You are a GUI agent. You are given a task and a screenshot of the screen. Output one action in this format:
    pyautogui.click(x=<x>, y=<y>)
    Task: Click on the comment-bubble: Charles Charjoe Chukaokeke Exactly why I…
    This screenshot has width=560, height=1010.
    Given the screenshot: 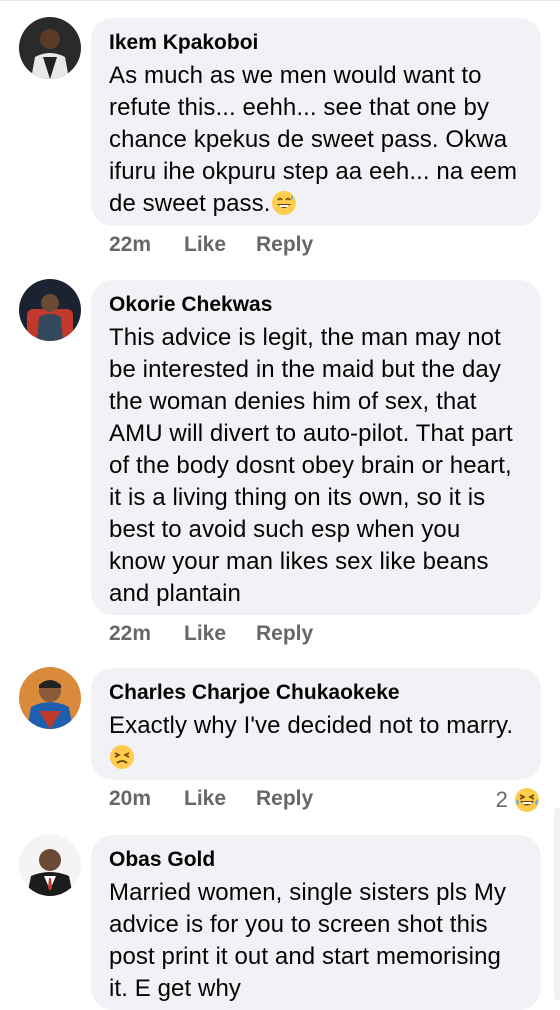 What is the action you would take?
    pyautogui.click(x=316, y=724)
    